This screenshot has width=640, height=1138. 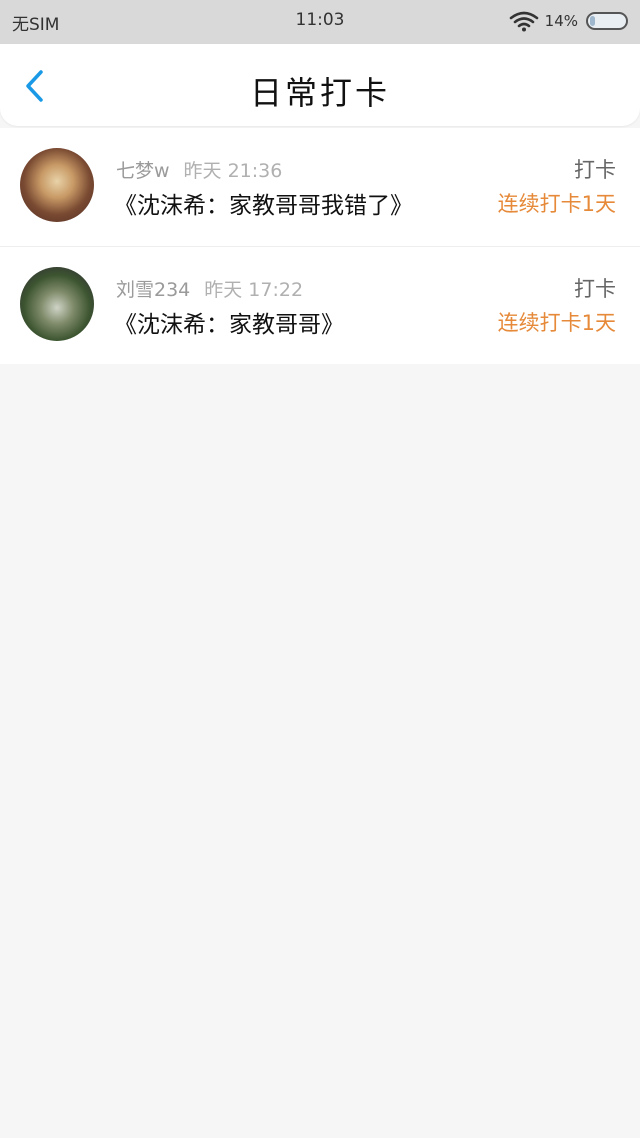 What do you see at coordinates (143, 171) in the screenshot?
I see `username: 七梦w` at bounding box center [143, 171].